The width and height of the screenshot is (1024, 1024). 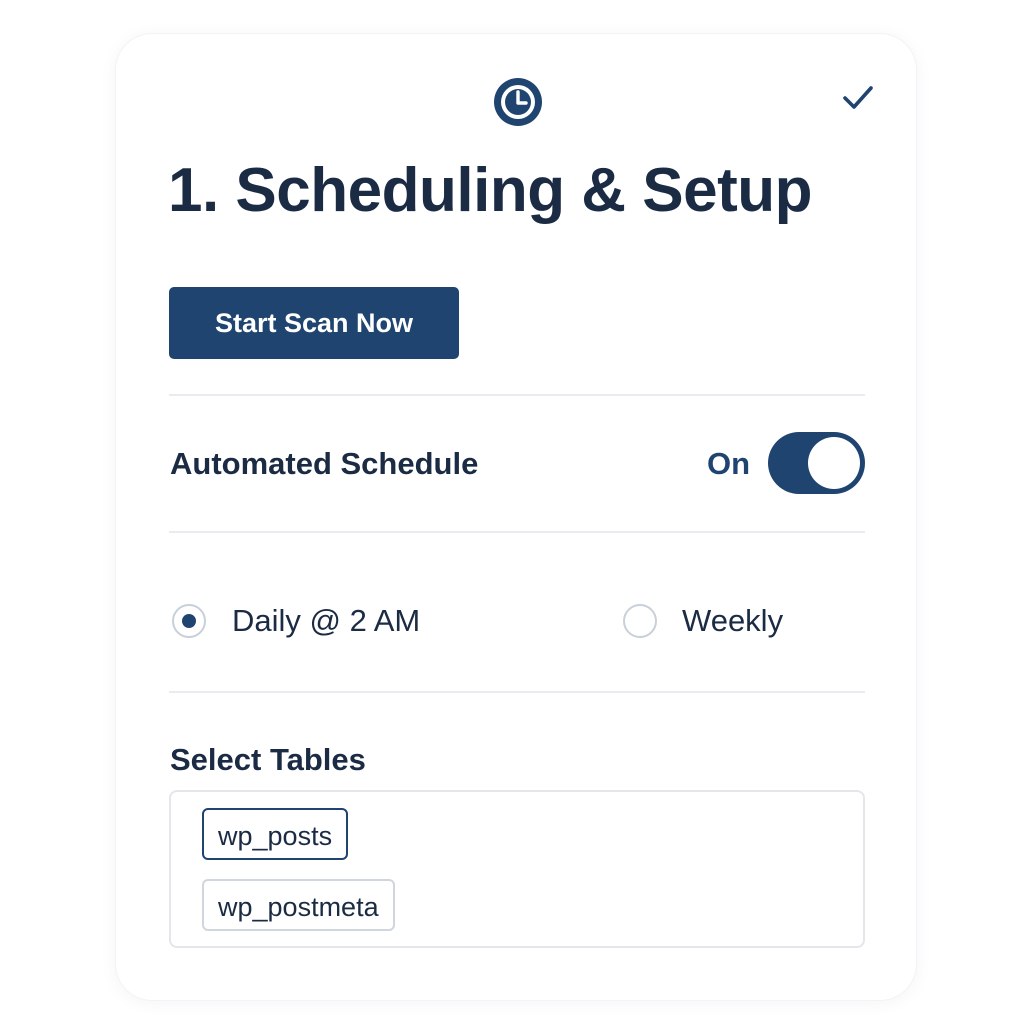 I want to click on select-tables-label: Select Tables, so click(x=268, y=759).